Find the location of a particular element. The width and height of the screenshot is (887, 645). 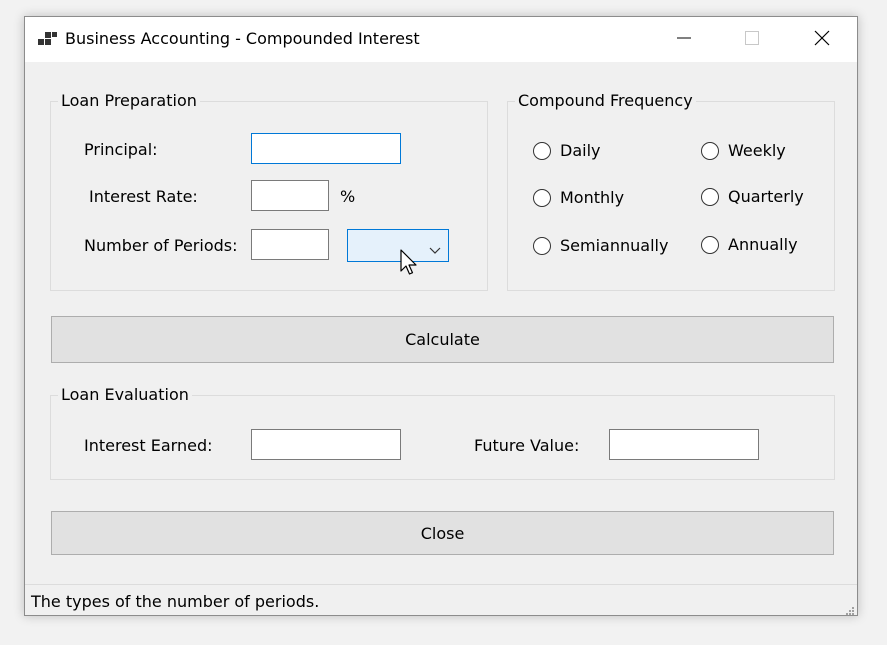

number-of-periods-input is located at coordinates (290, 244).